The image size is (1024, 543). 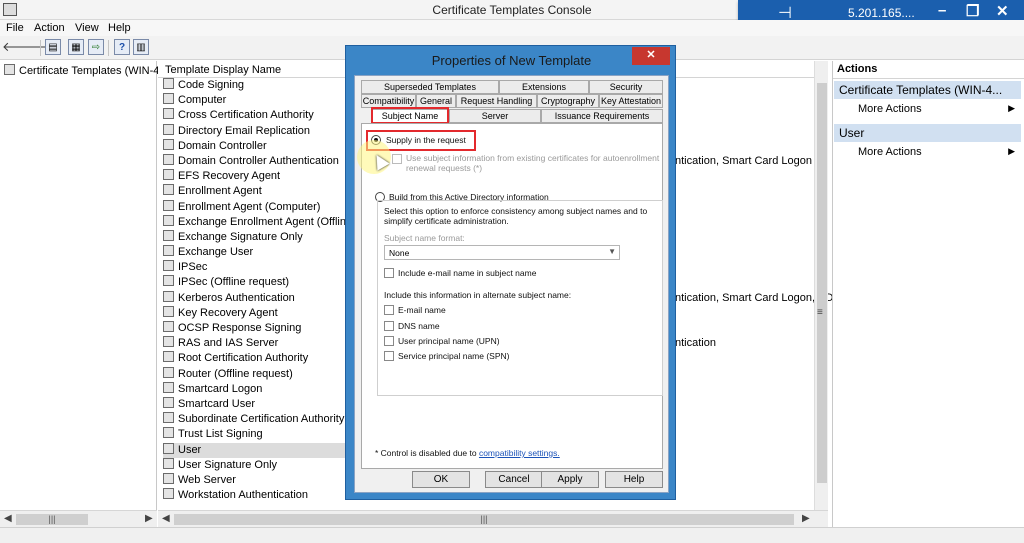 What do you see at coordinates (634, 479) in the screenshot?
I see `help-button: Help` at bounding box center [634, 479].